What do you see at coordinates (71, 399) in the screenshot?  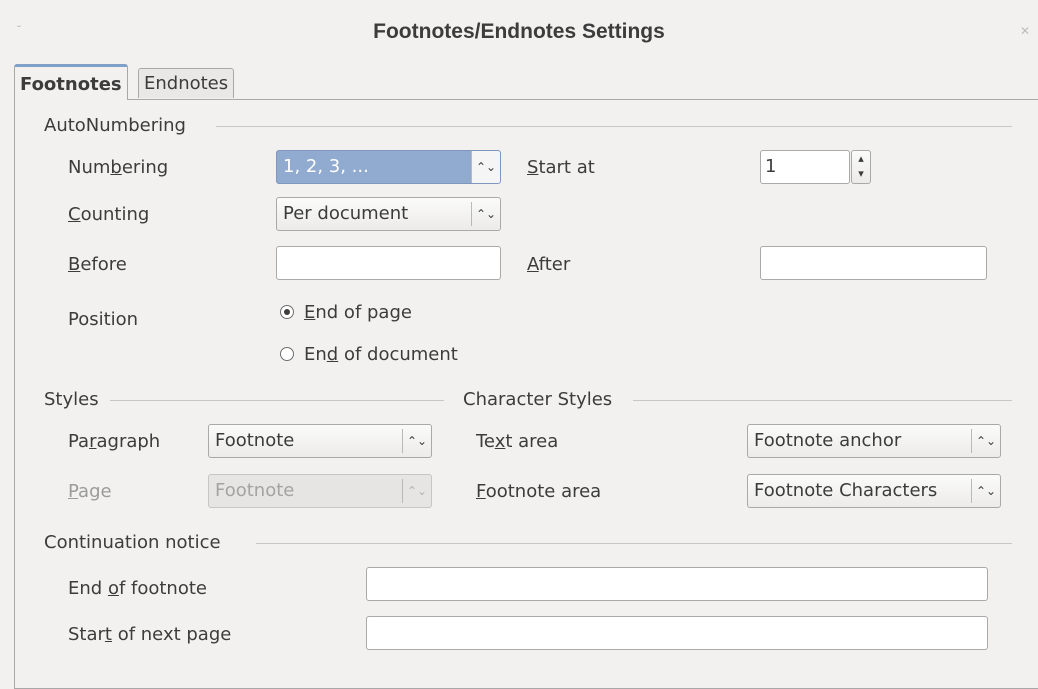 I see `styles-heading: Styles` at bounding box center [71, 399].